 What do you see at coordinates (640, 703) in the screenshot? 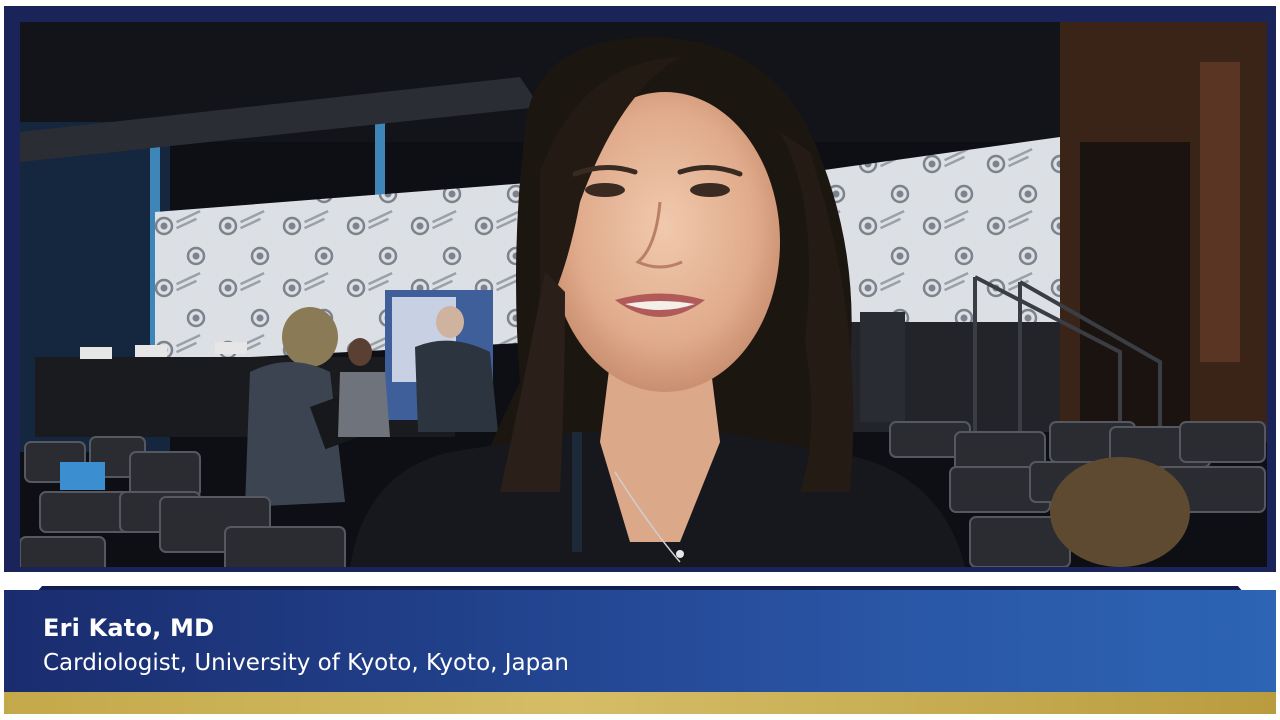
I see `gold-accent-bar` at bounding box center [640, 703].